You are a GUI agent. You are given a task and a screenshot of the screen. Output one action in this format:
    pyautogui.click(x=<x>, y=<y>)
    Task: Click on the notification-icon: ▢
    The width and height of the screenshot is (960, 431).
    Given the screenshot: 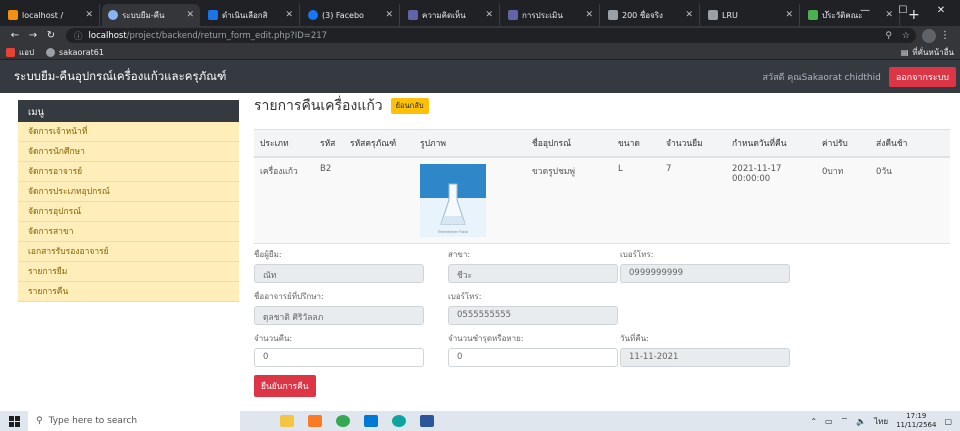 What is the action you would take?
    pyautogui.click(x=948, y=421)
    